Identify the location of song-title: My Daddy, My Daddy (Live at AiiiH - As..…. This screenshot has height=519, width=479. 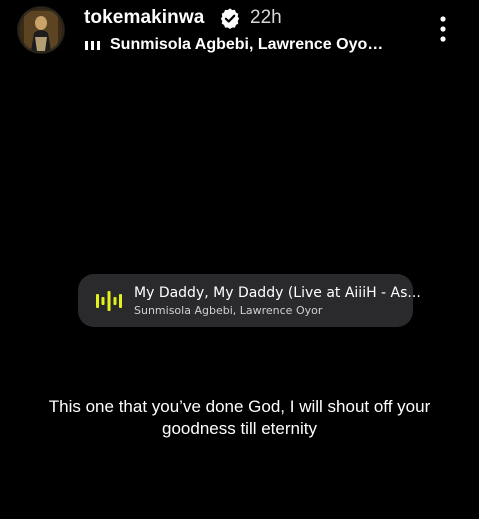
(277, 293).